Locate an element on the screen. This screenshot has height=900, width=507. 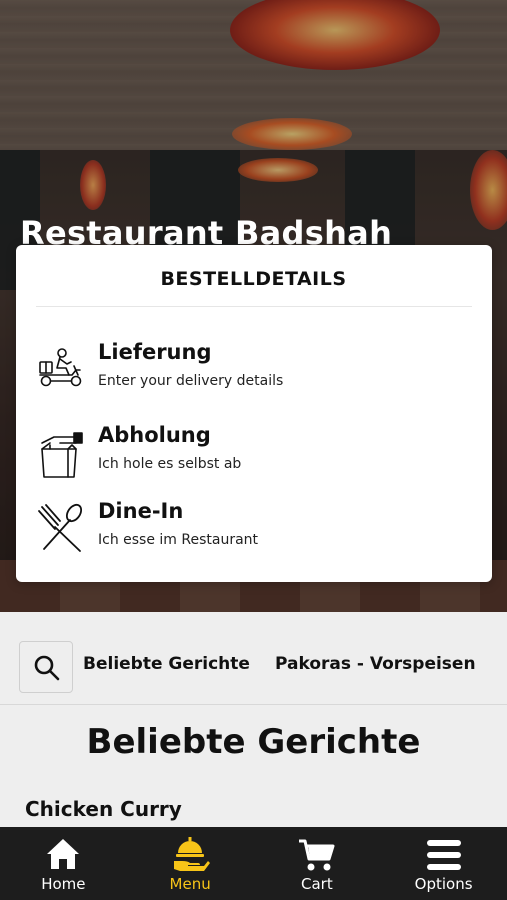
nav-home-label: Home is located at coordinates (63, 884).